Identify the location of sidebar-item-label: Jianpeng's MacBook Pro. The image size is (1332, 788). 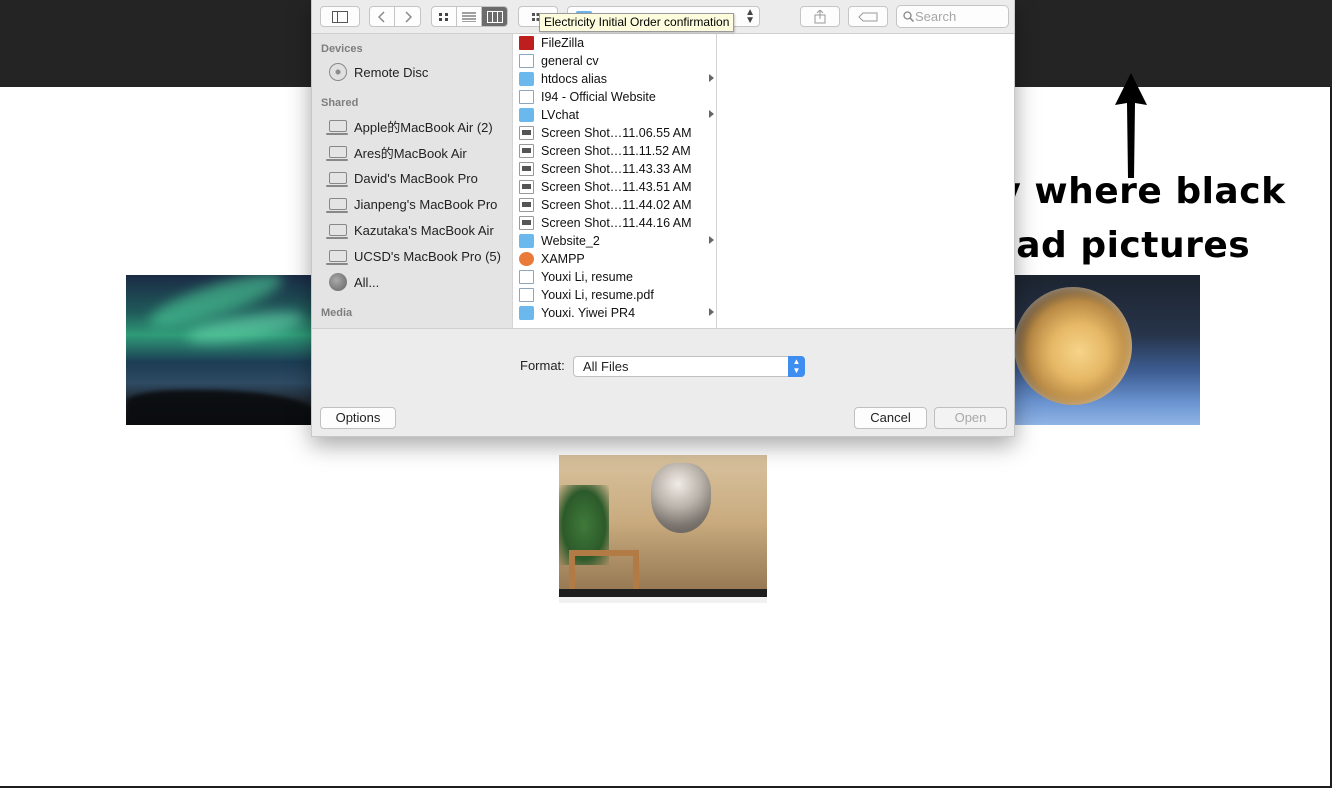
(426, 204).